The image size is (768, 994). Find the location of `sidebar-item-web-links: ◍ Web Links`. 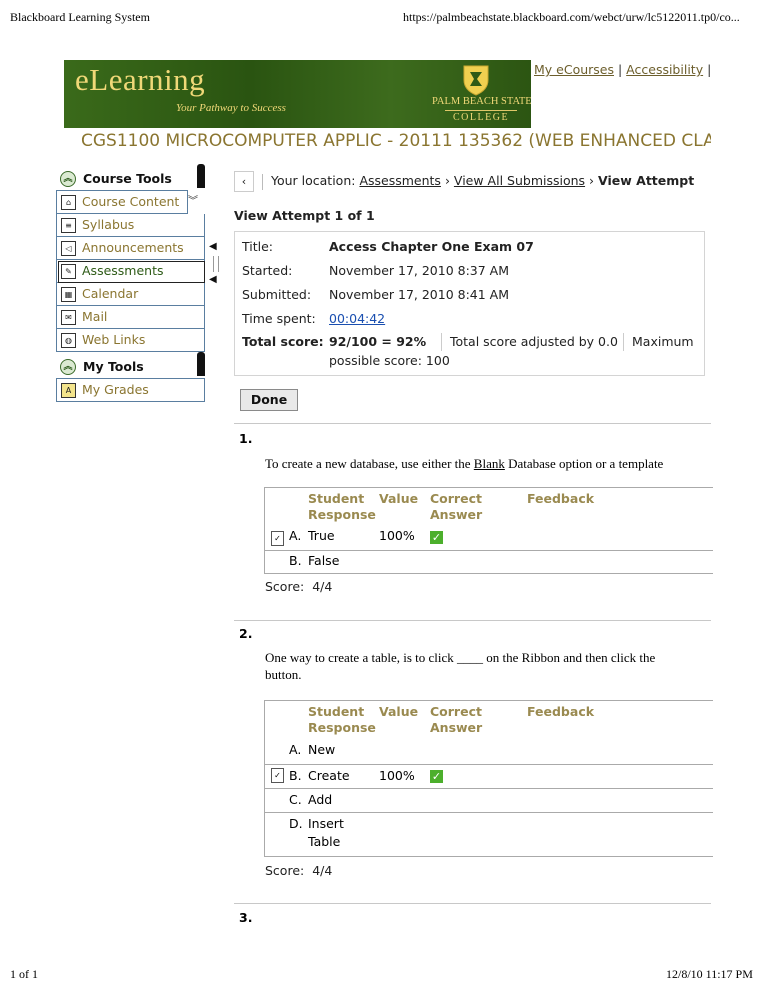

sidebar-item-web-links: ◍ Web Links is located at coordinates (130, 340).